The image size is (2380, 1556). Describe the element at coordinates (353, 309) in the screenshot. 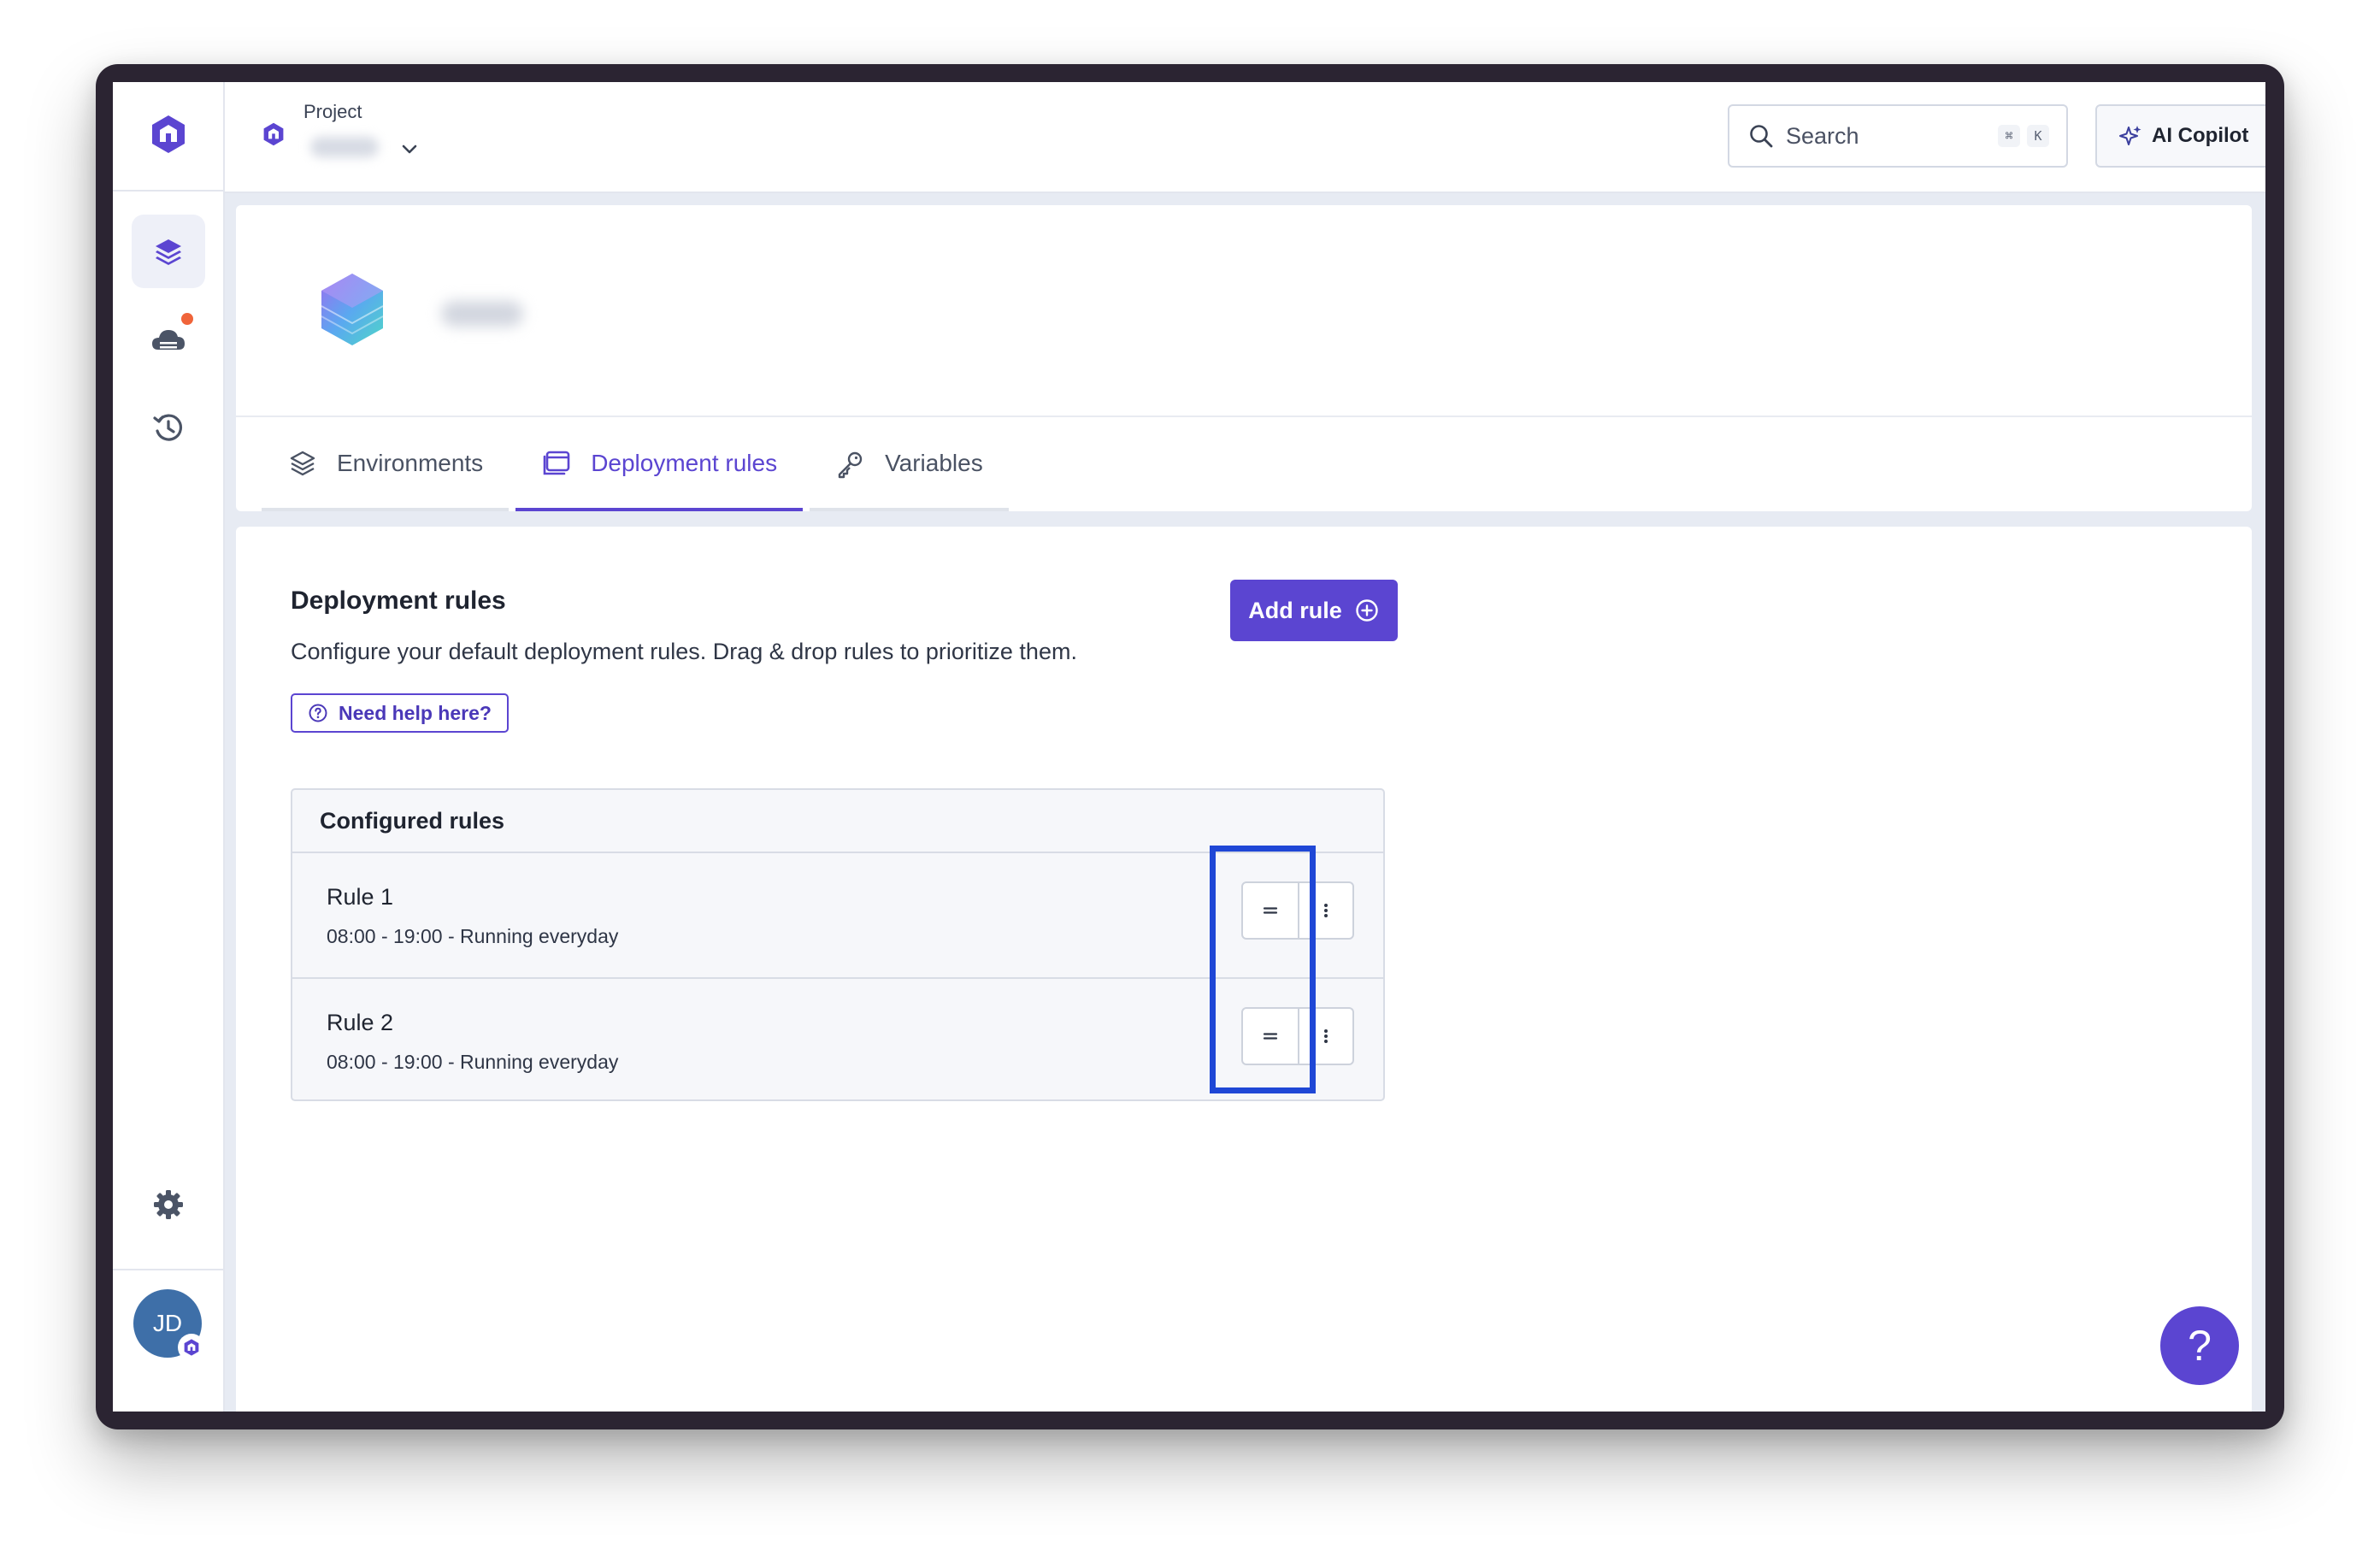

I see `environment-logo-icon` at that location.